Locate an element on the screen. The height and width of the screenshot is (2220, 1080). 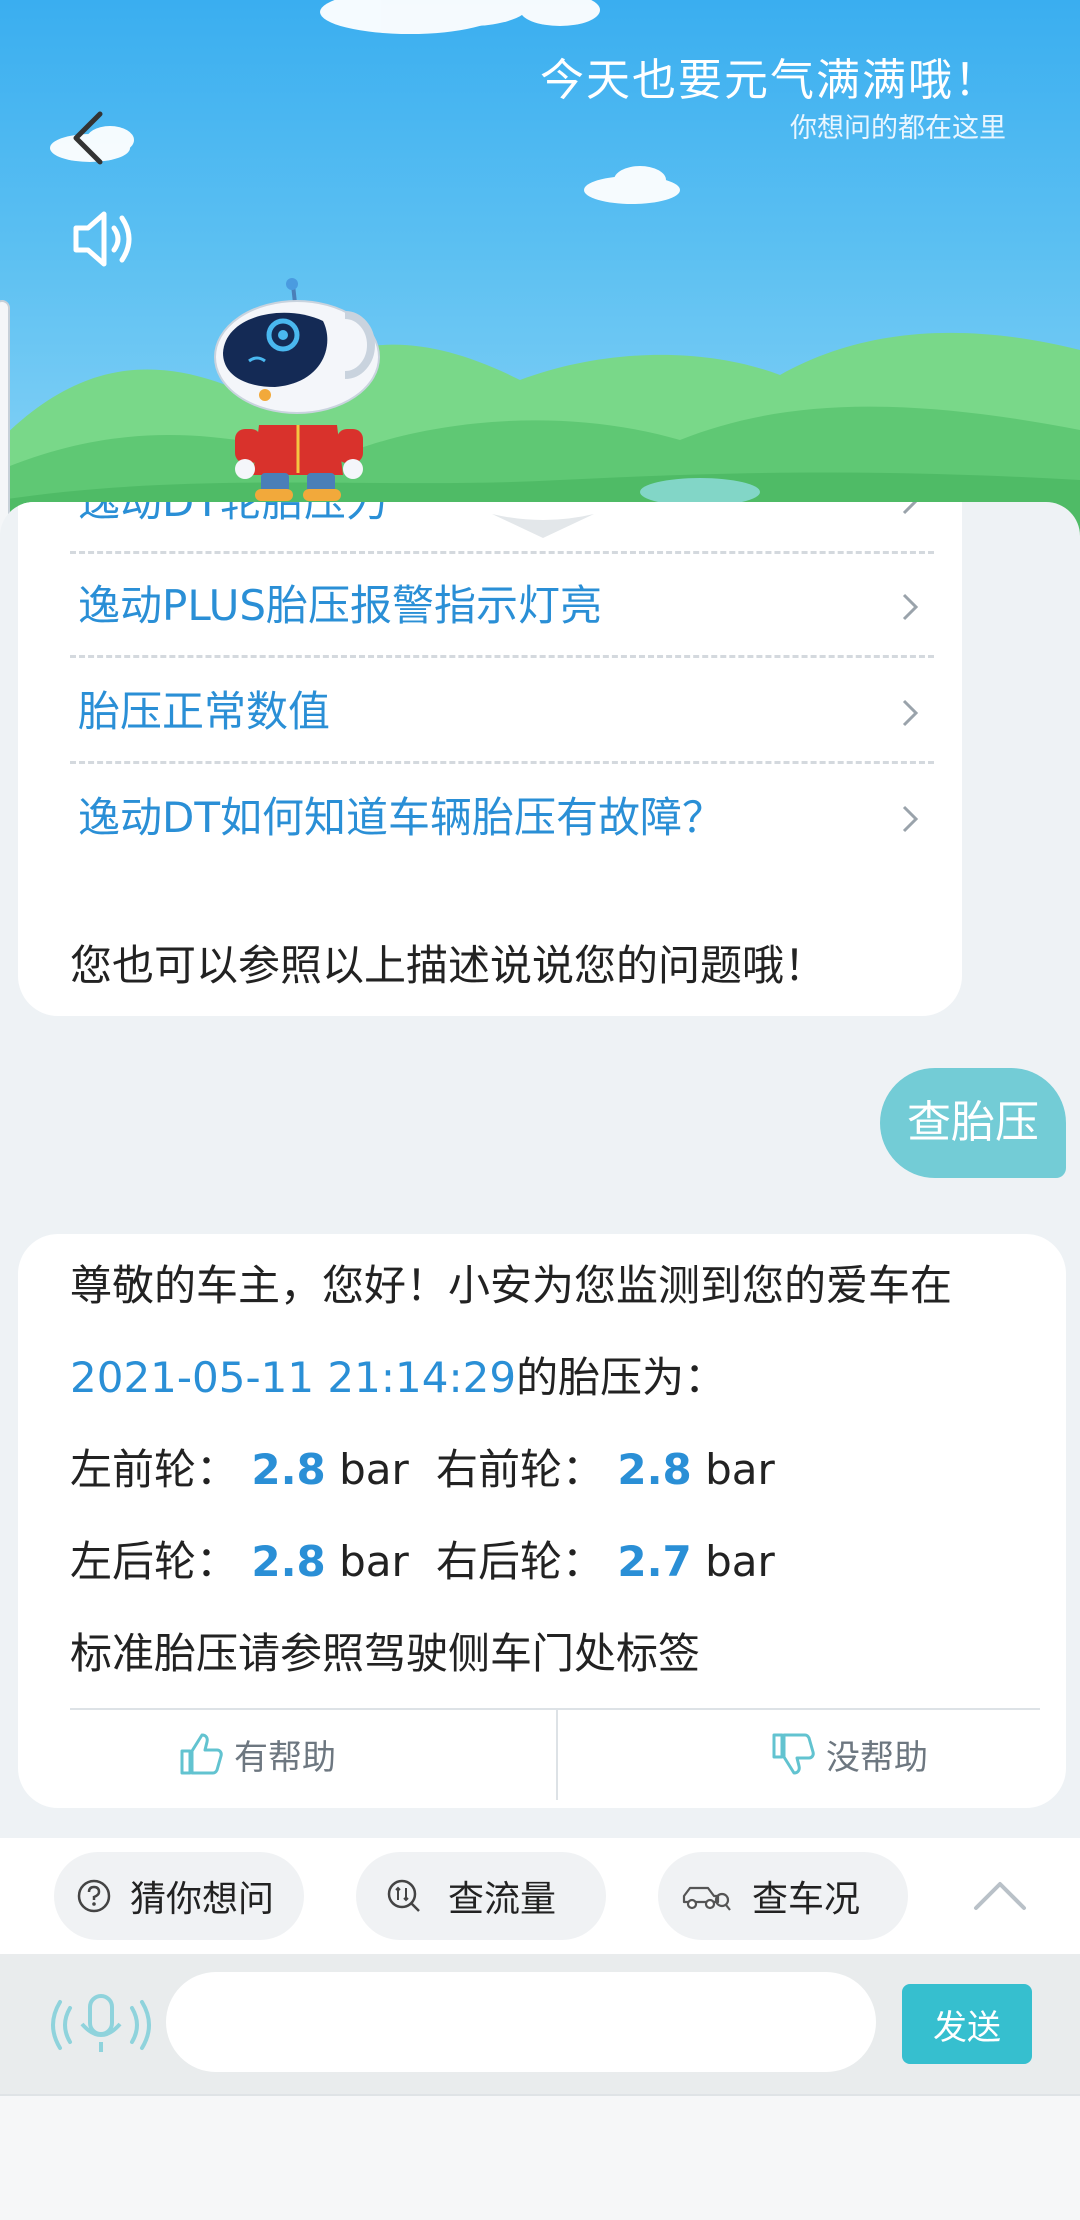
tire-front-right: 右前轮： 2.8 bar is located at coordinates (605, 1466).